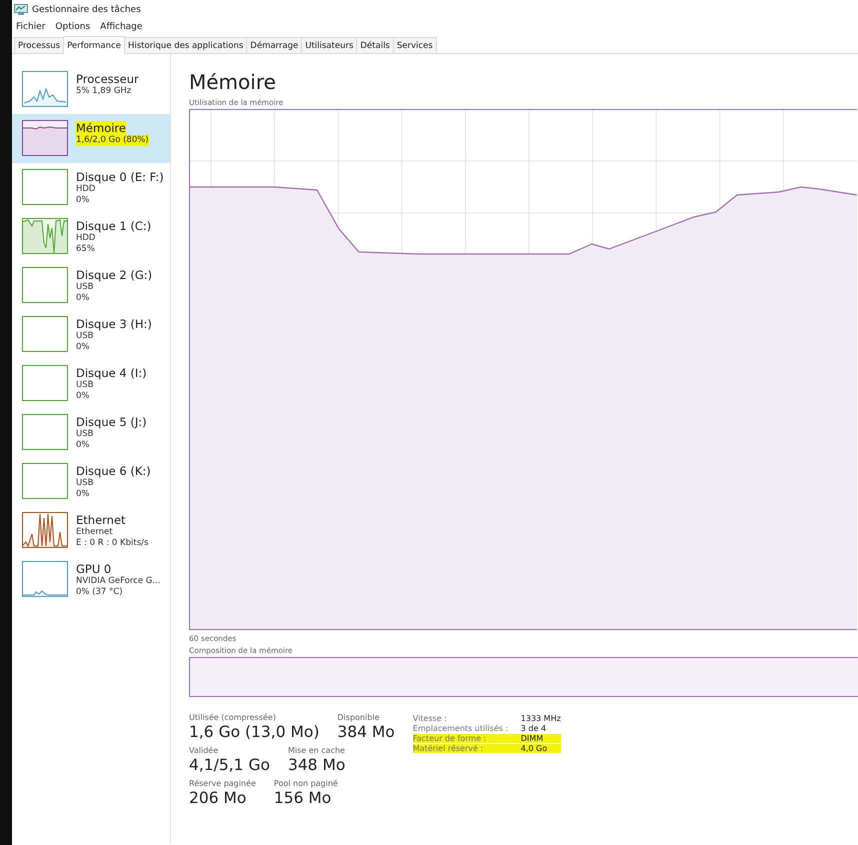 This screenshot has height=845, width=858. I want to click on stat-value: 1,6 Go (13,0 Mo), so click(254, 732).